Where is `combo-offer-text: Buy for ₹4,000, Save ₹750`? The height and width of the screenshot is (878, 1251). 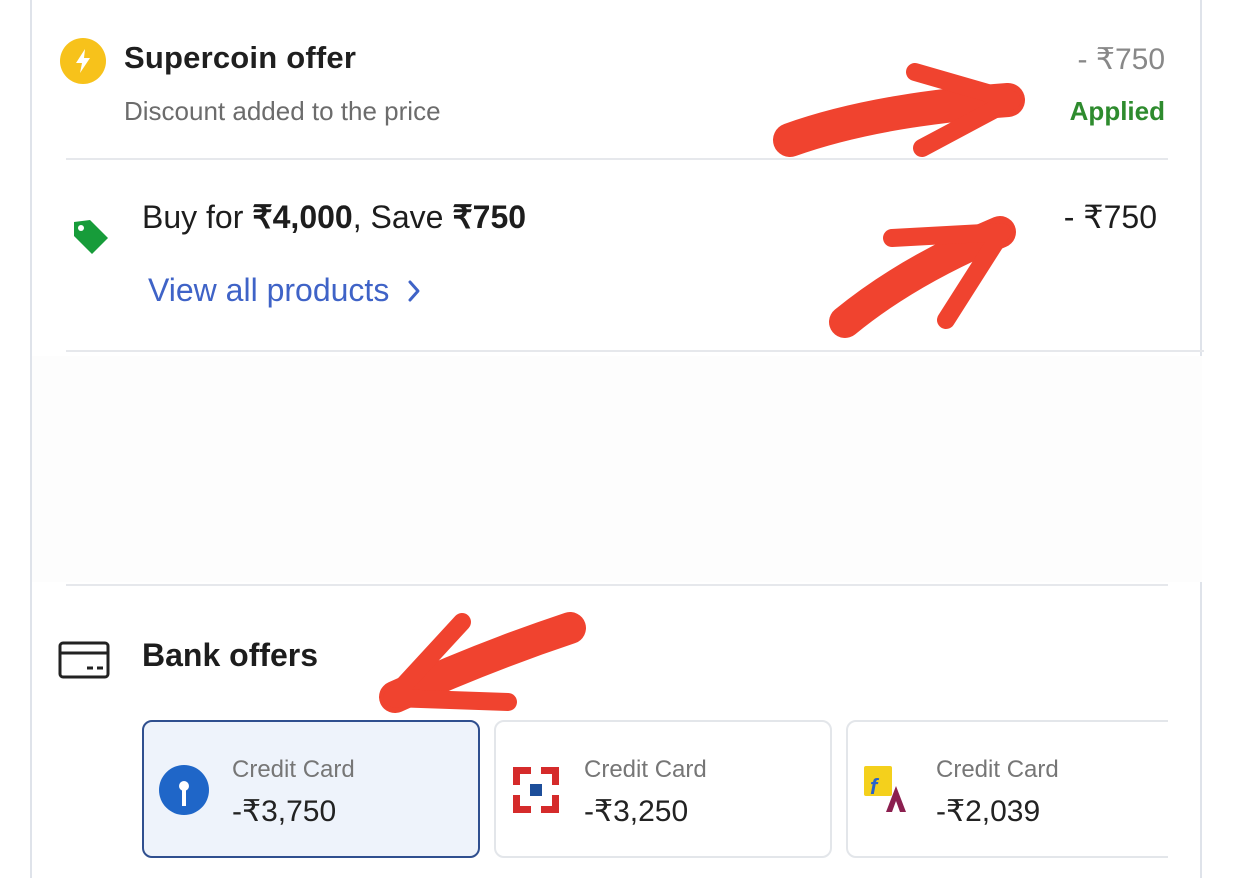
combo-offer-text: Buy for ₹4,000, Save ₹750 is located at coordinates (334, 217).